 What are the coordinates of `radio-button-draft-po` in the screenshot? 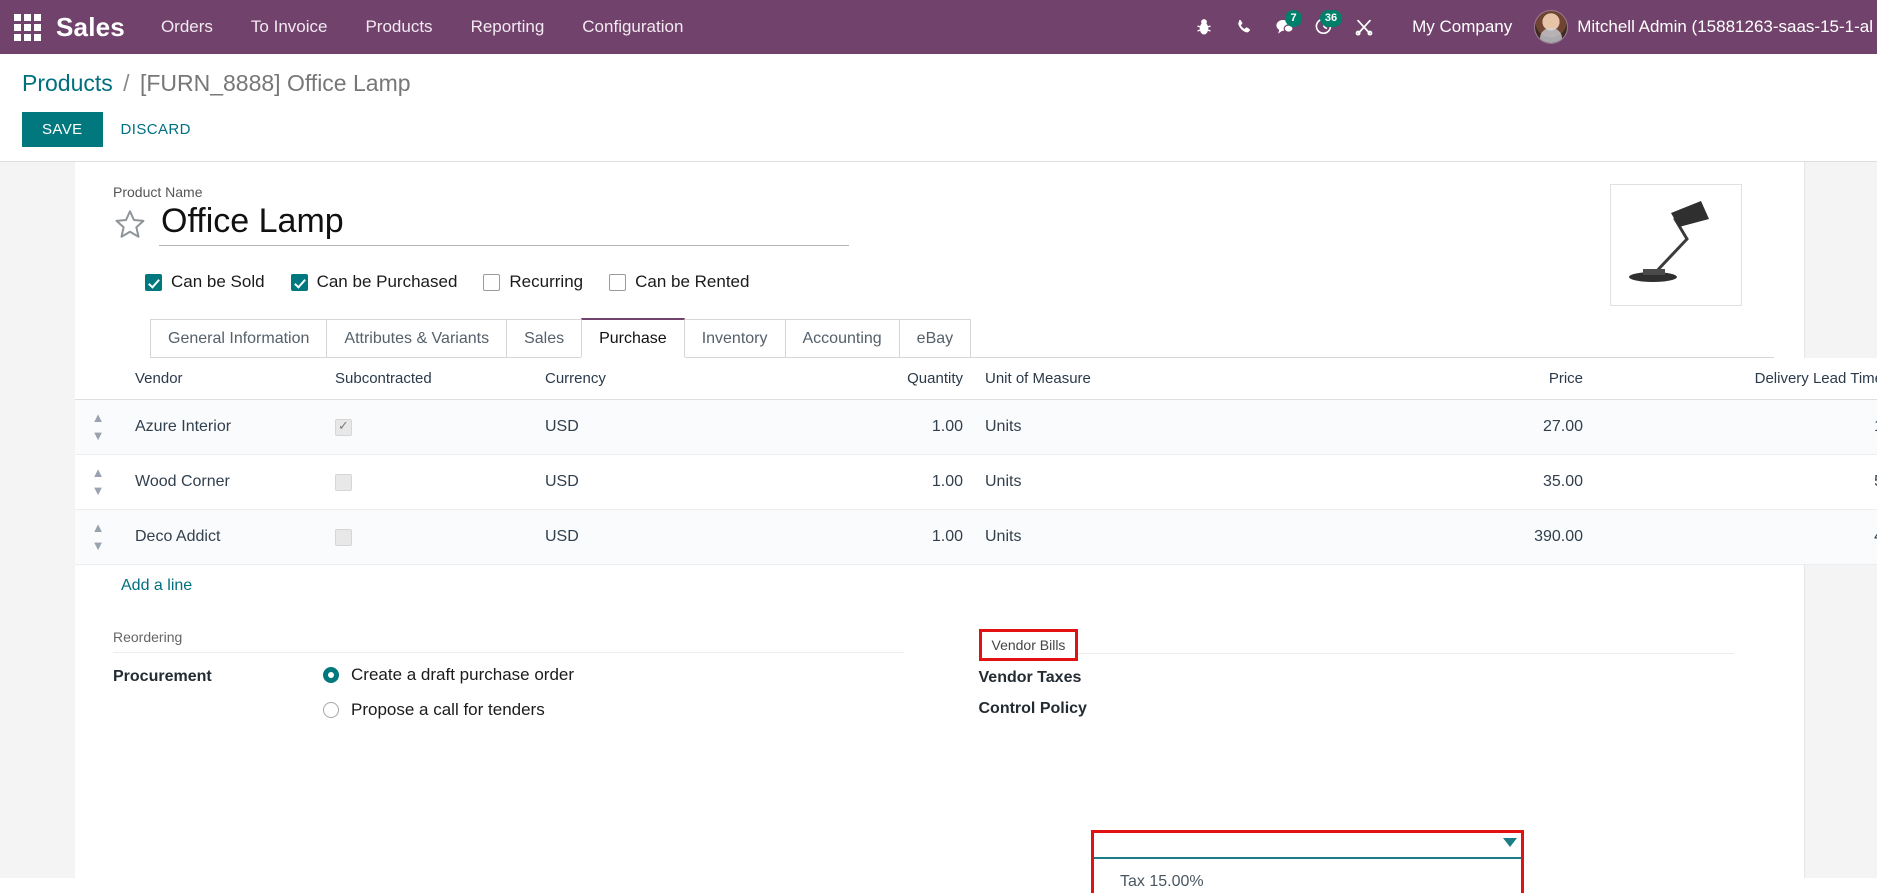 It's located at (331, 675).